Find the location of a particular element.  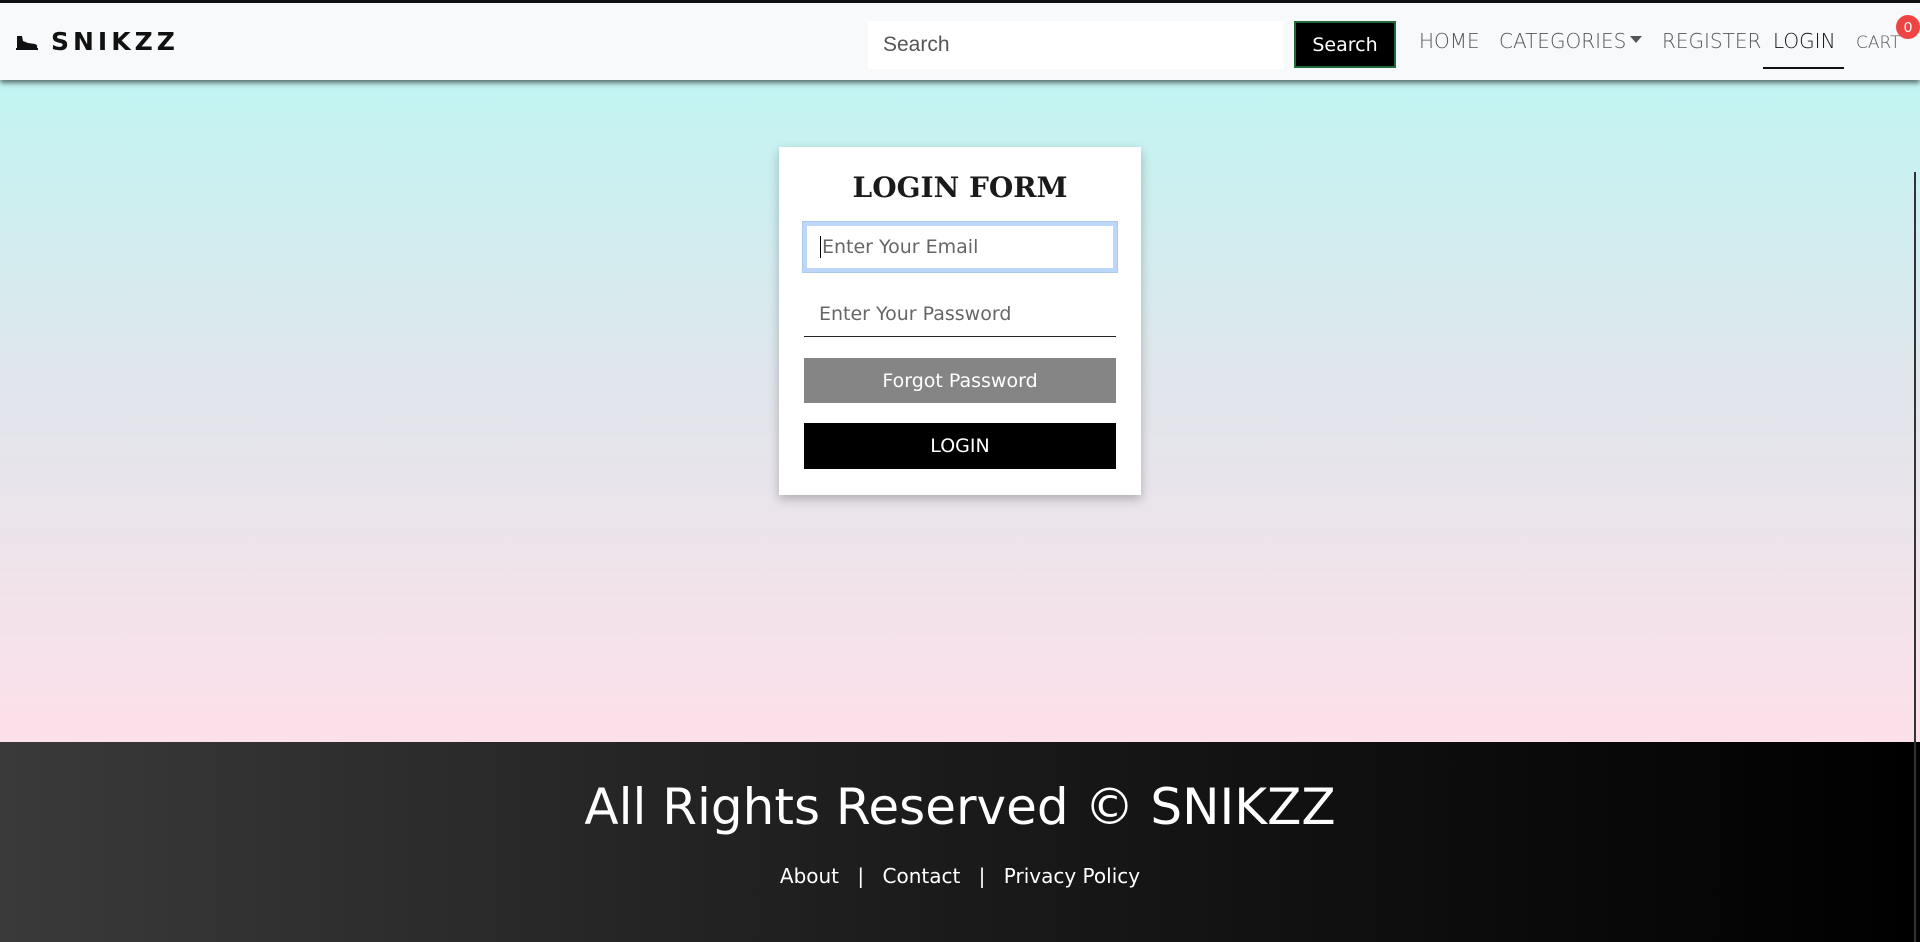

caret-down-icon is located at coordinates (1636, 39).